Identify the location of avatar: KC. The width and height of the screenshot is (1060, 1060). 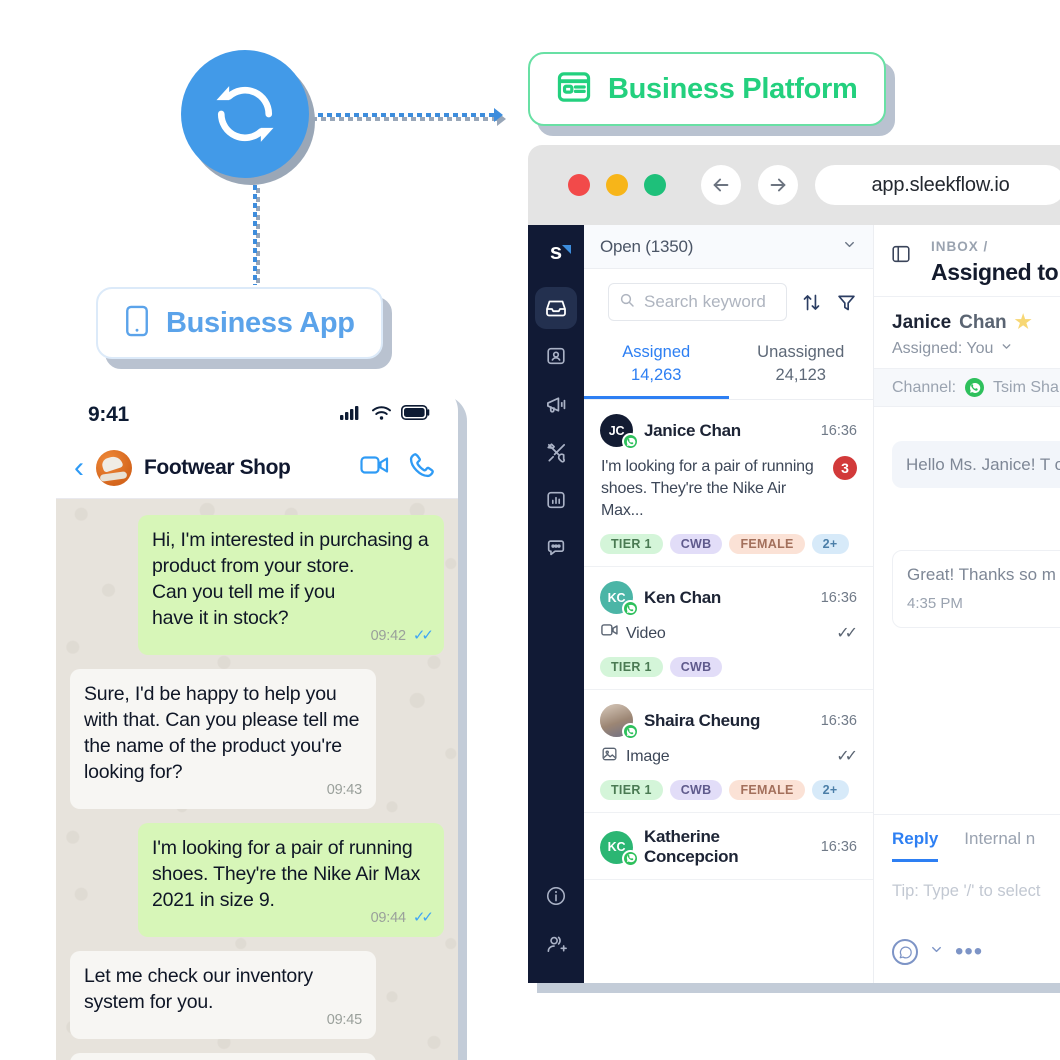
(619, 848).